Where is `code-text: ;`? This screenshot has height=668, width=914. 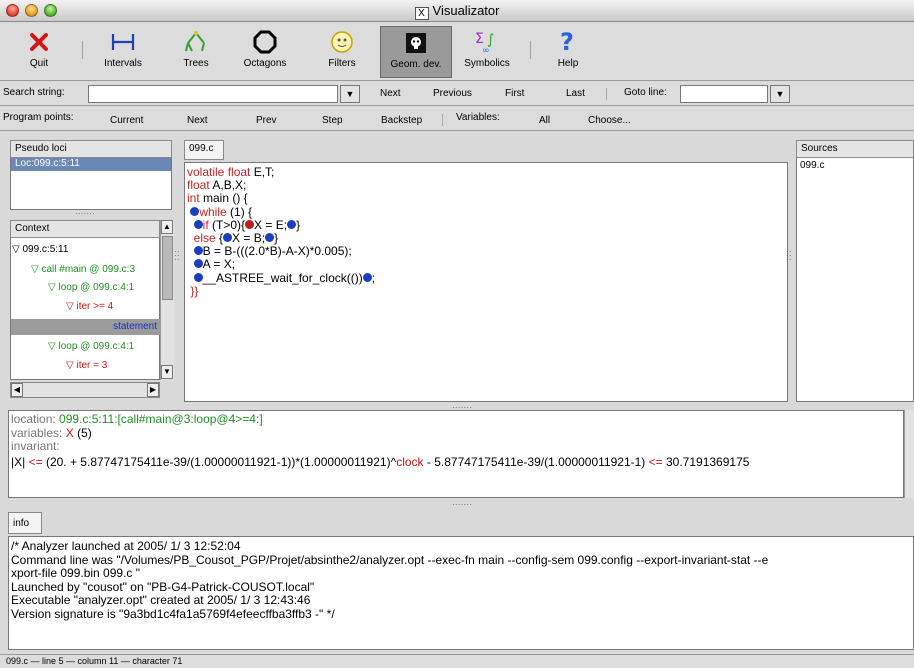 code-text: ; is located at coordinates (373, 277).